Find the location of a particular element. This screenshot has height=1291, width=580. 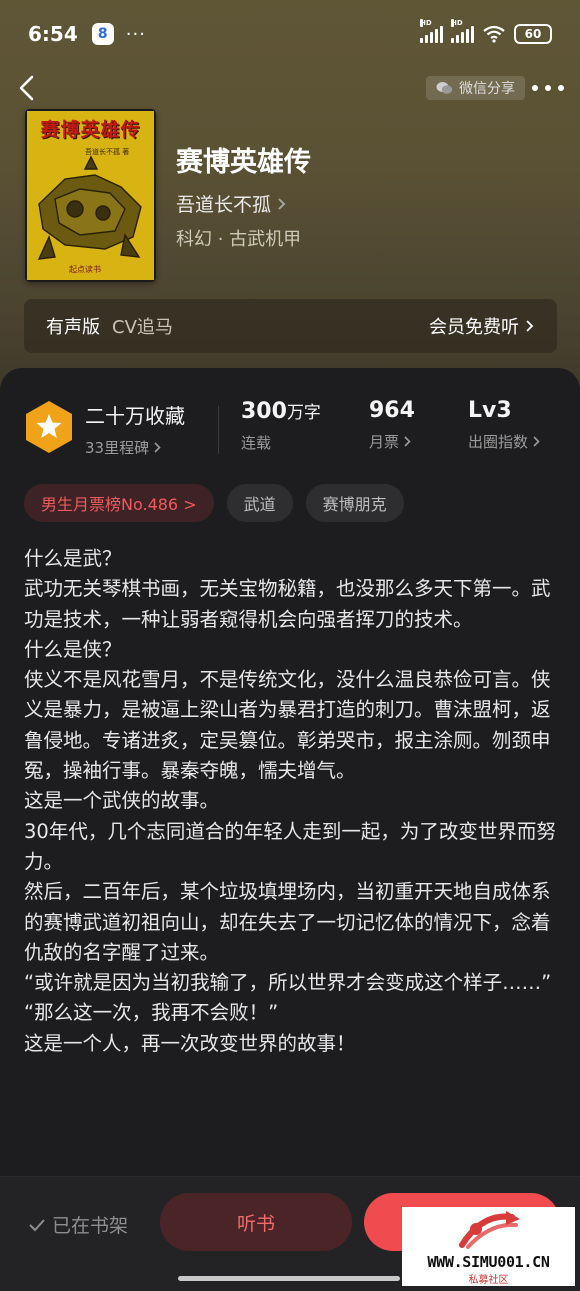

star-badge-icon is located at coordinates (49, 427).